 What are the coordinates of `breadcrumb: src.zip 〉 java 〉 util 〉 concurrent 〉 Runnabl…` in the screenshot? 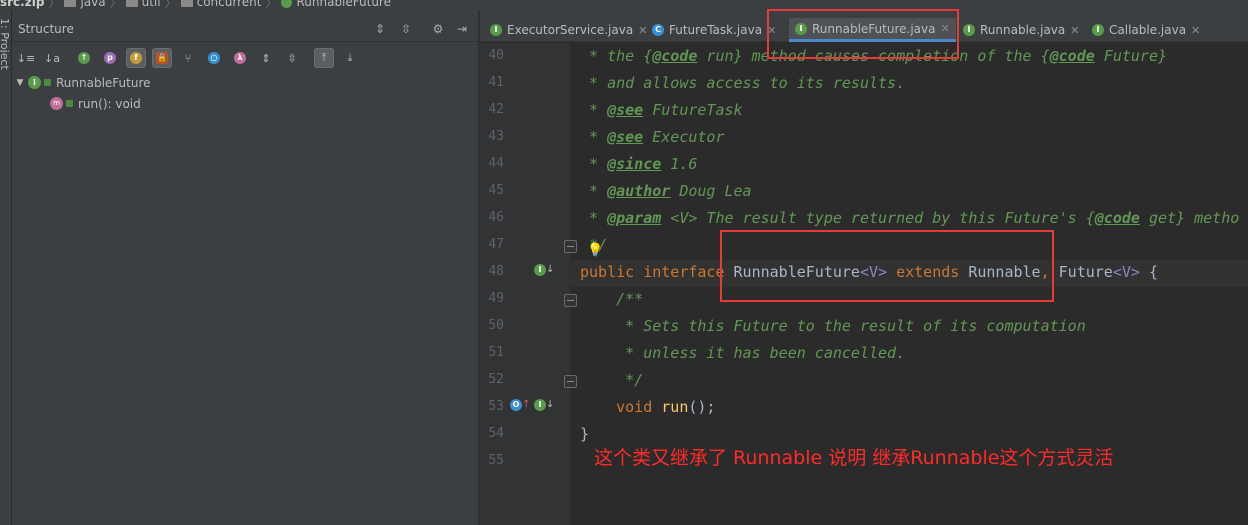 It's located at (624, 5).